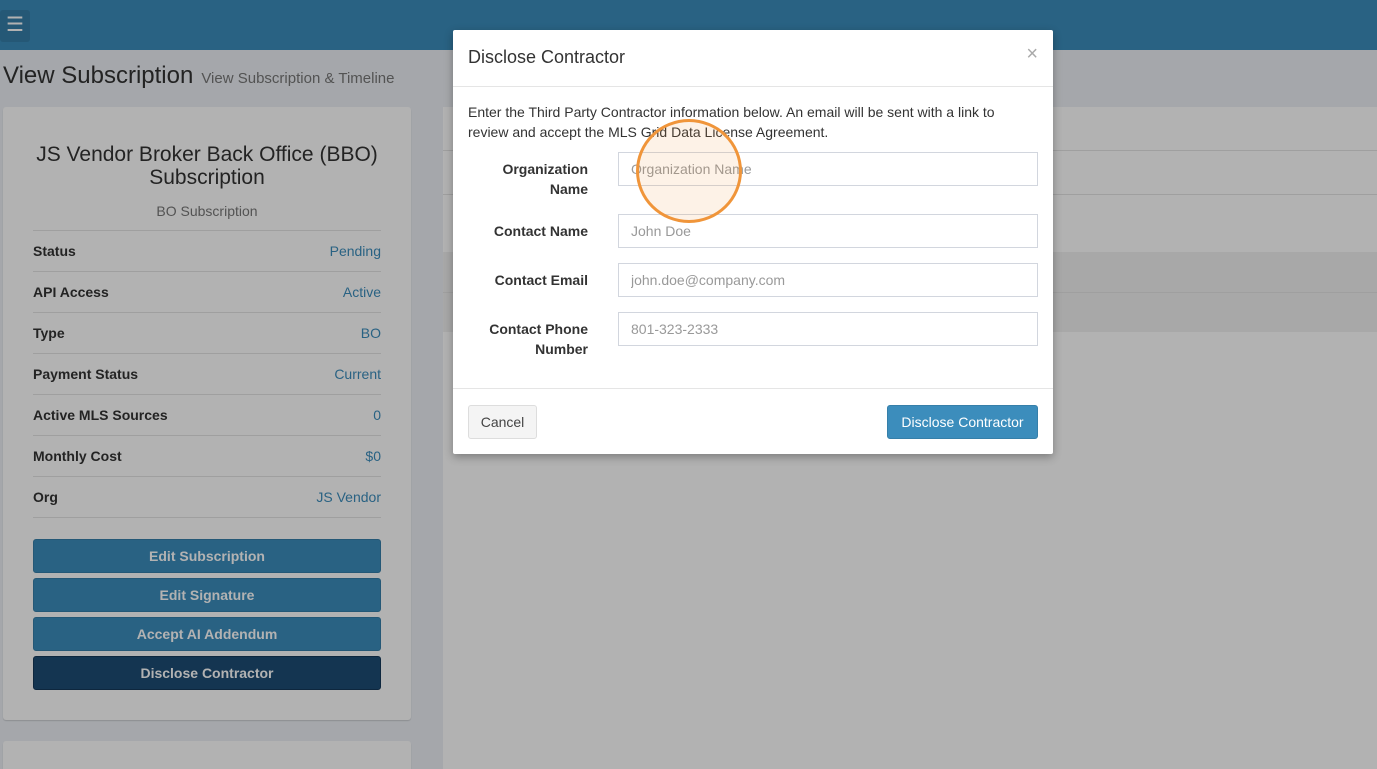  Describe the element at coordinates (540, 231) in the screenshot. I see `contact-name-label: Contact Name` at that location.